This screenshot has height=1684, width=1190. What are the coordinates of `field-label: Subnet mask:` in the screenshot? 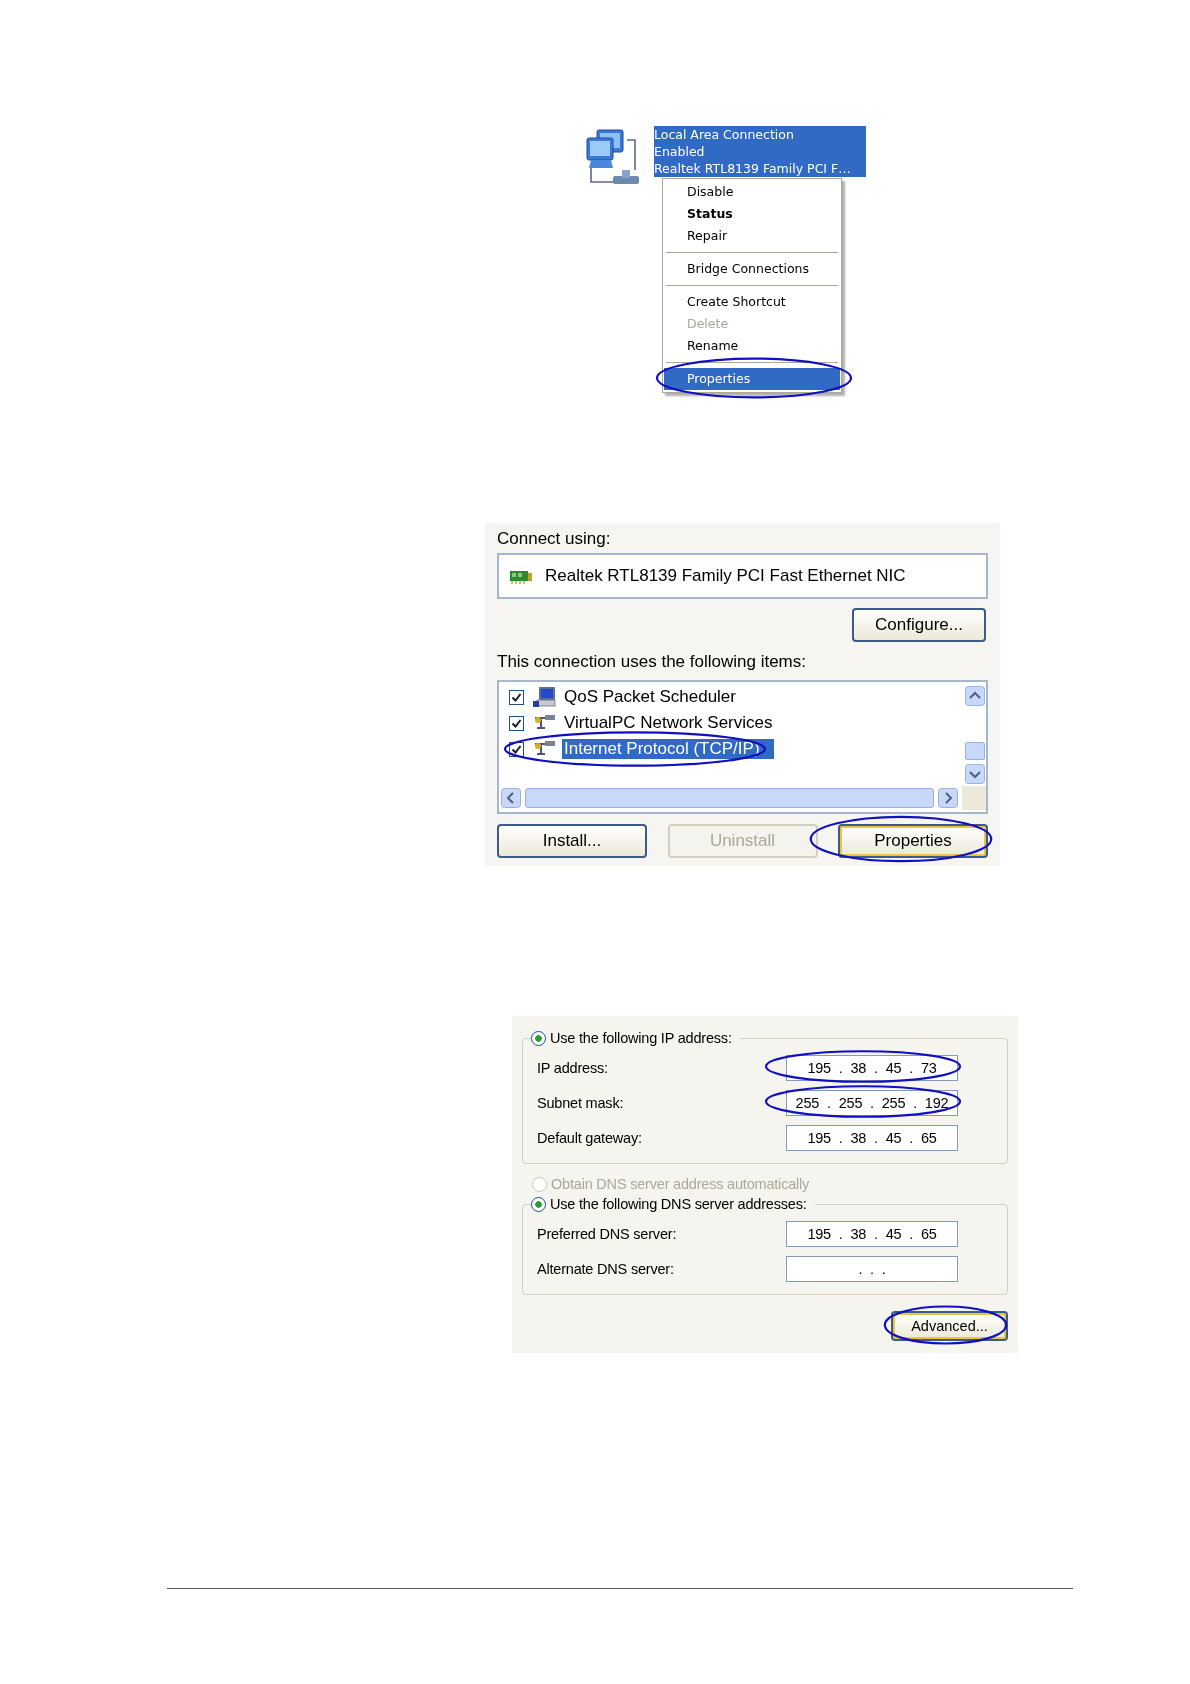 It's located at (581, 1102).